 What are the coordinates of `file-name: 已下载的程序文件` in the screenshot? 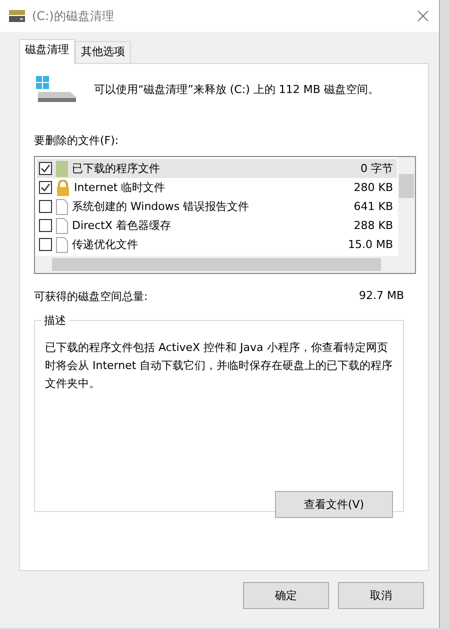 It's located at (116, 168).